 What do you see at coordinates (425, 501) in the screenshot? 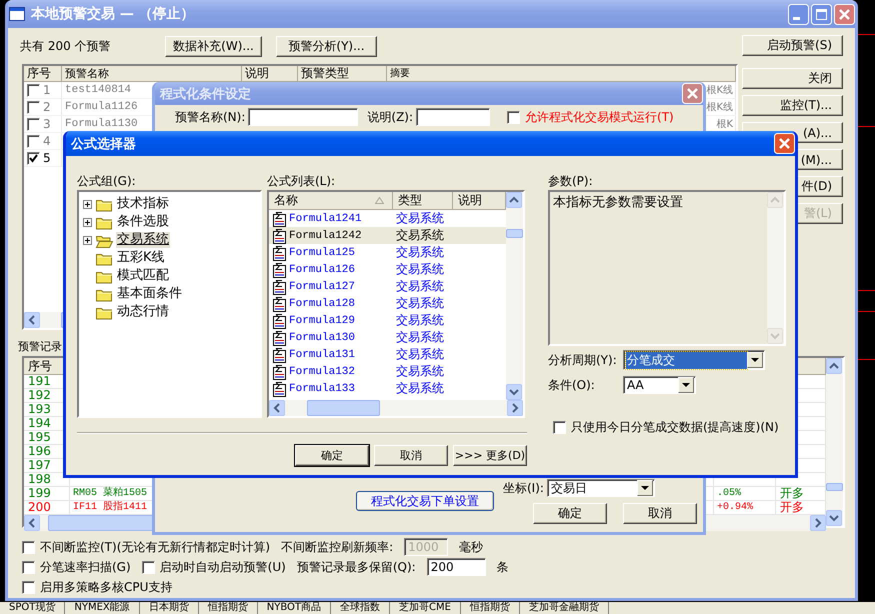
I see `order-settings-button: 程式化交易下单设置` at bounding box center [425, 501].